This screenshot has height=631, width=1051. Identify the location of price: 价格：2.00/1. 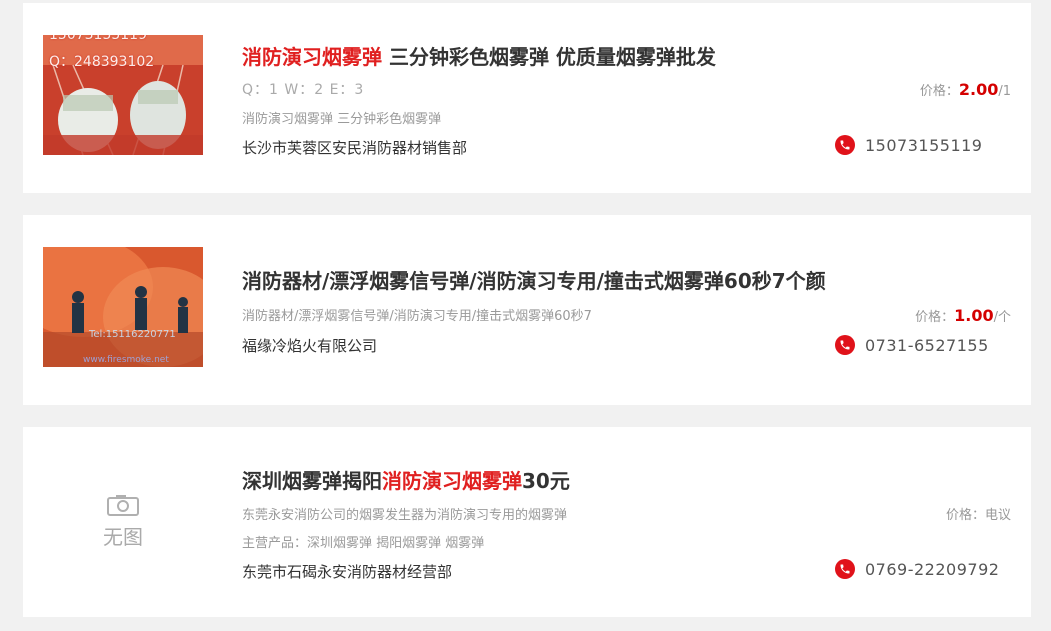
(965, 89).